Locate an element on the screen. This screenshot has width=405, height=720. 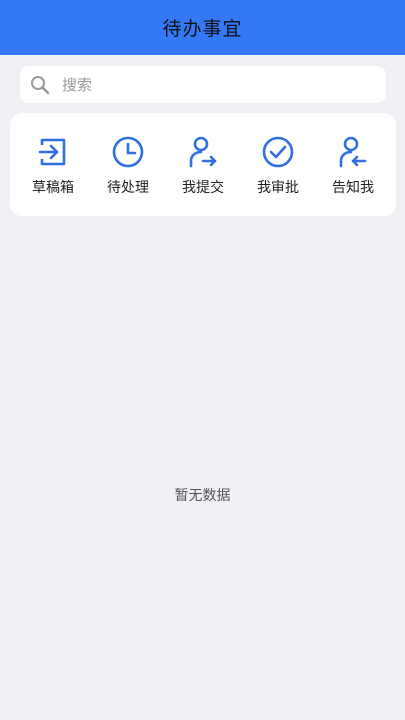
drafts-icon is located at coordinates (52, 152).